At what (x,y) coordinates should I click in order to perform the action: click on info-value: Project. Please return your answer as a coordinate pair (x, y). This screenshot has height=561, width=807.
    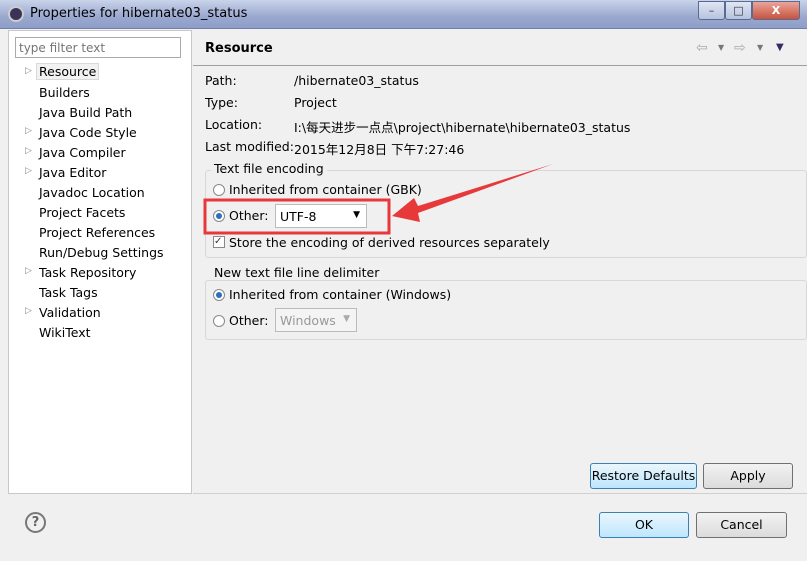
    Looking at the image, I should click on (315, 102).